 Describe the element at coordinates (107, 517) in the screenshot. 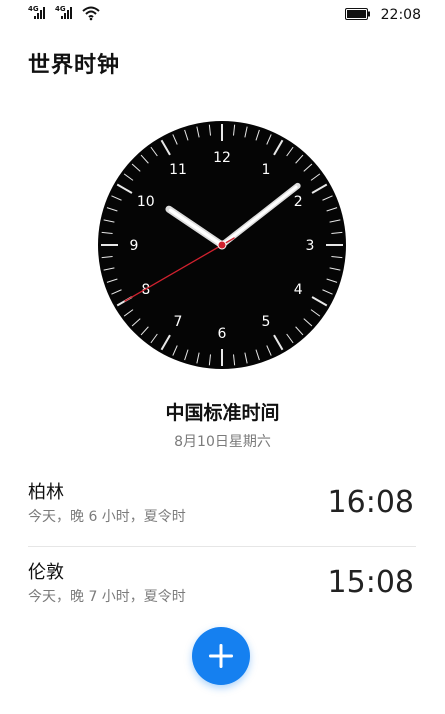

I see `city-offset-description: 今天，晚 6 小时，夏令时` at that location.